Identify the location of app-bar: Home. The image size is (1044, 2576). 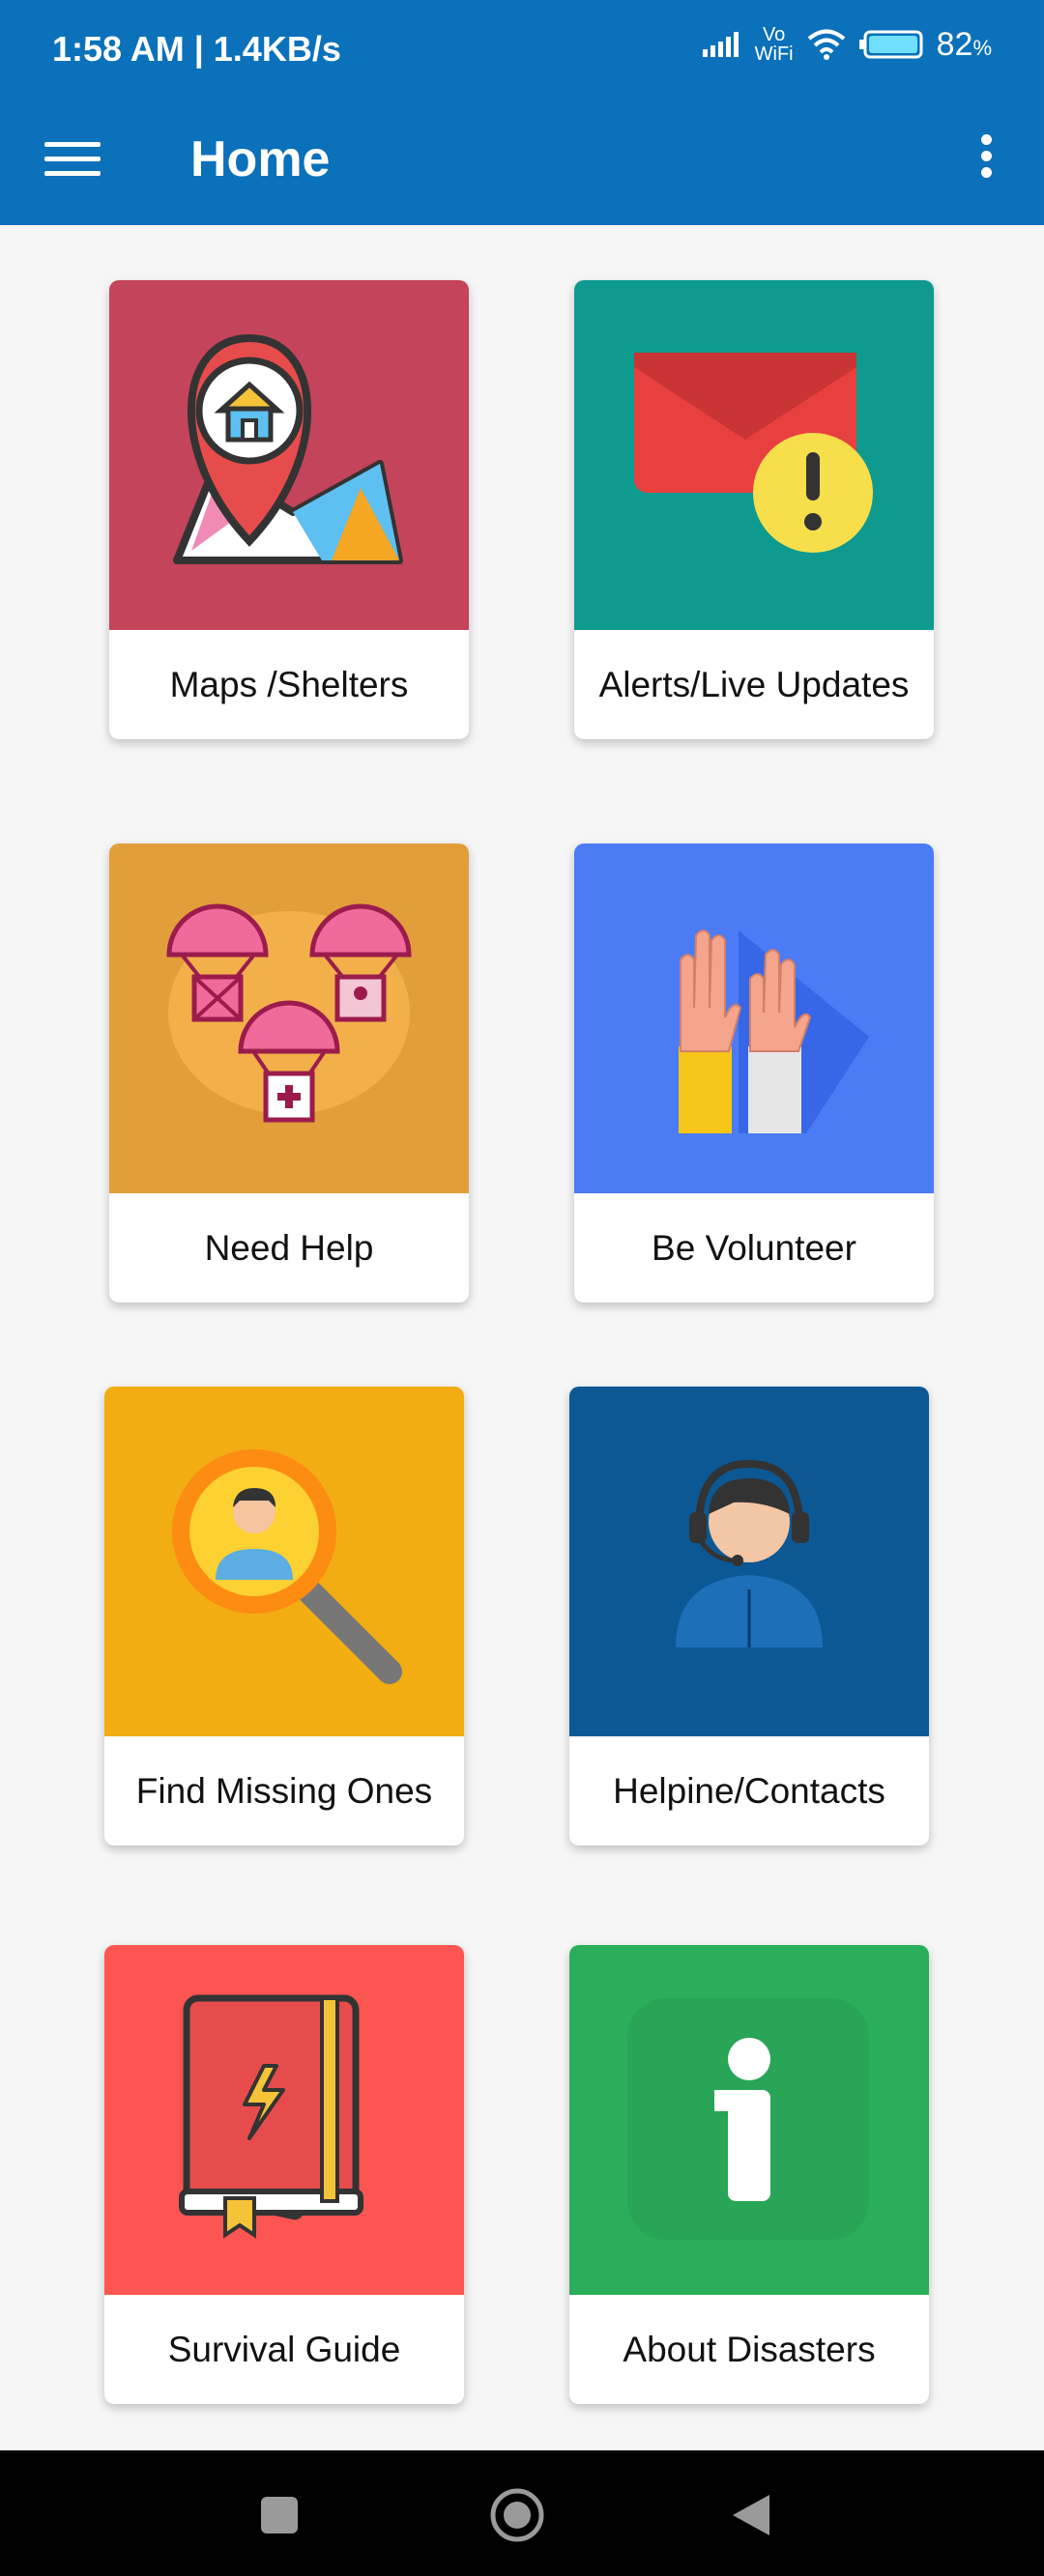
(522, 163).